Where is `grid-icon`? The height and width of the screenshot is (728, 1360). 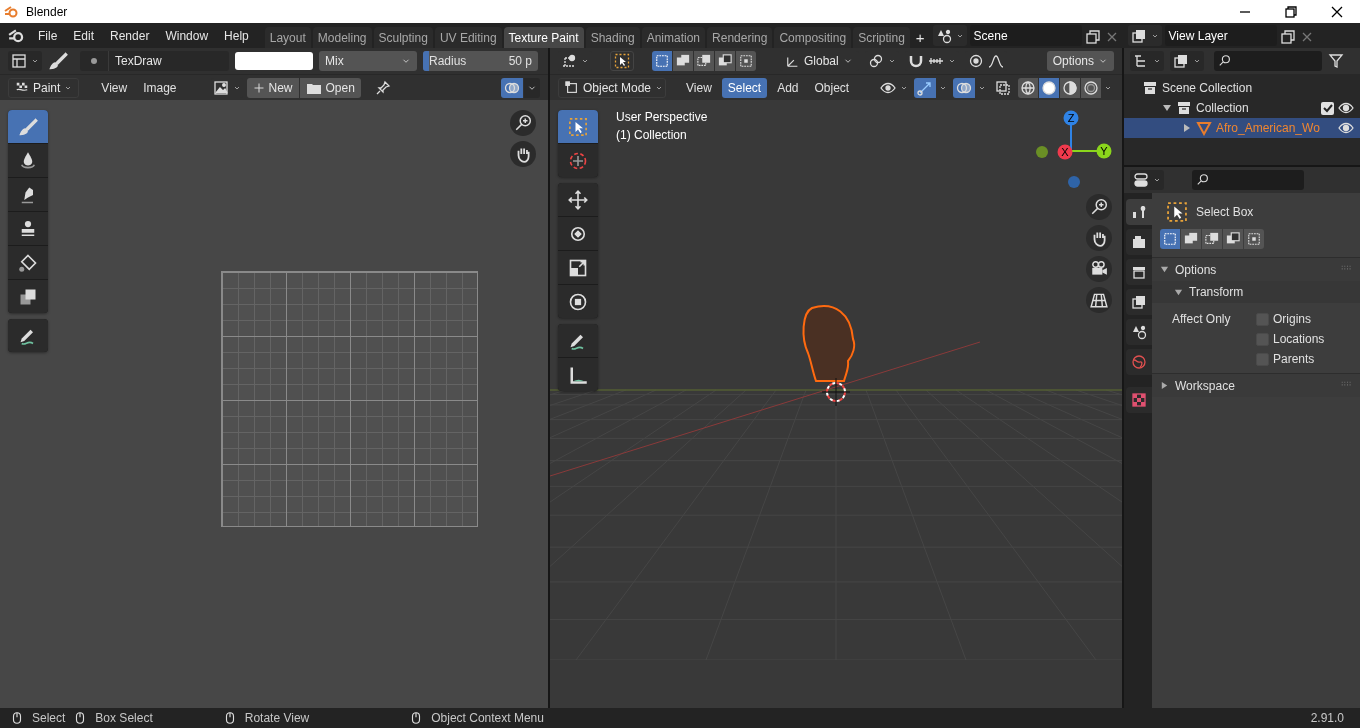
grid-icon is located at coordinates (1099, 300).